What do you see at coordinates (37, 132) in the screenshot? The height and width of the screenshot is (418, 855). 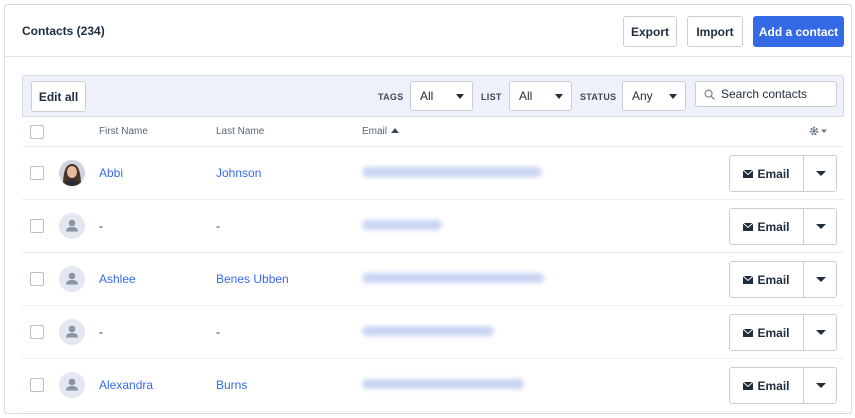 I see `select-all-checkbox` at bounding box center [37, 132].